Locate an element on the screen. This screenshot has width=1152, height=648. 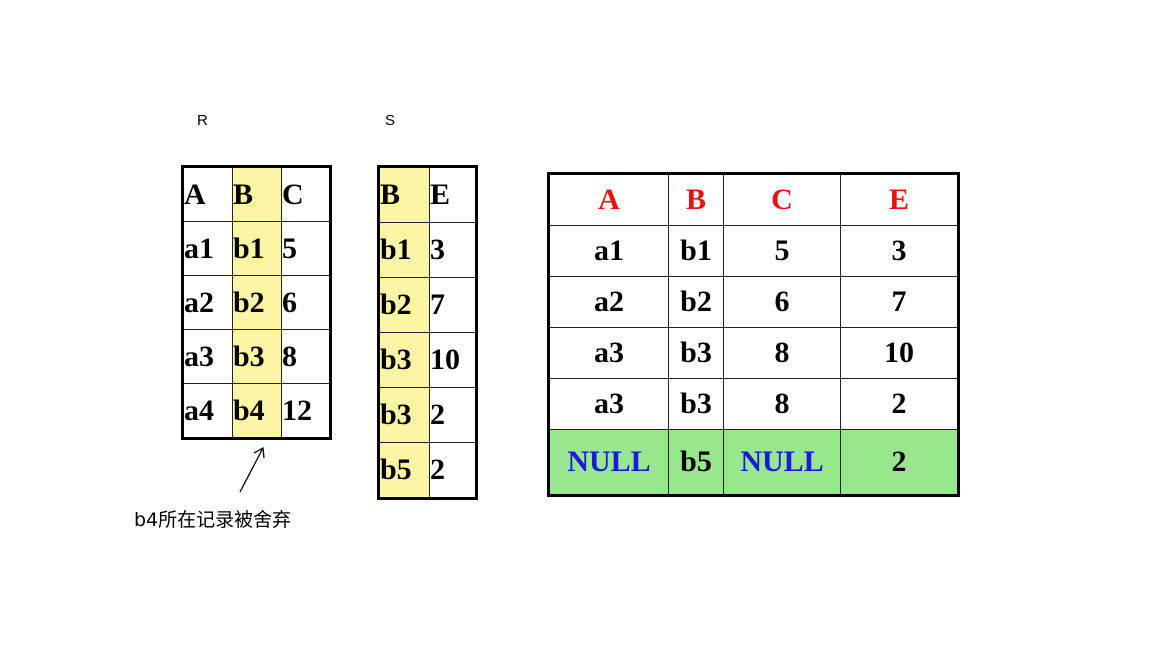
table-header-row: B E is located at coordinates (427, 194).